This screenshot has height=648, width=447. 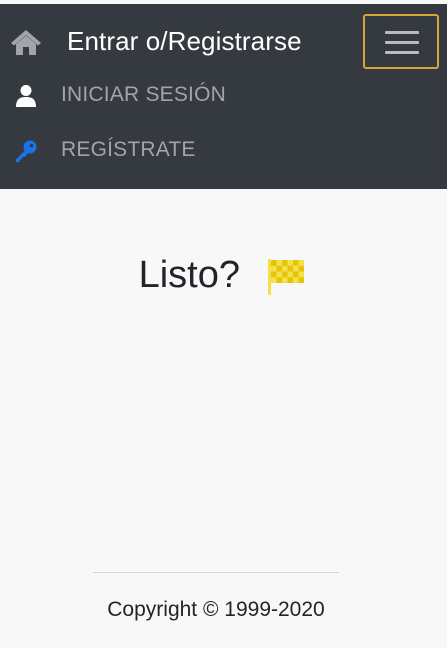 I want to click on brand-row: Entrar o/Registrarse, so click(x=223, y=42).